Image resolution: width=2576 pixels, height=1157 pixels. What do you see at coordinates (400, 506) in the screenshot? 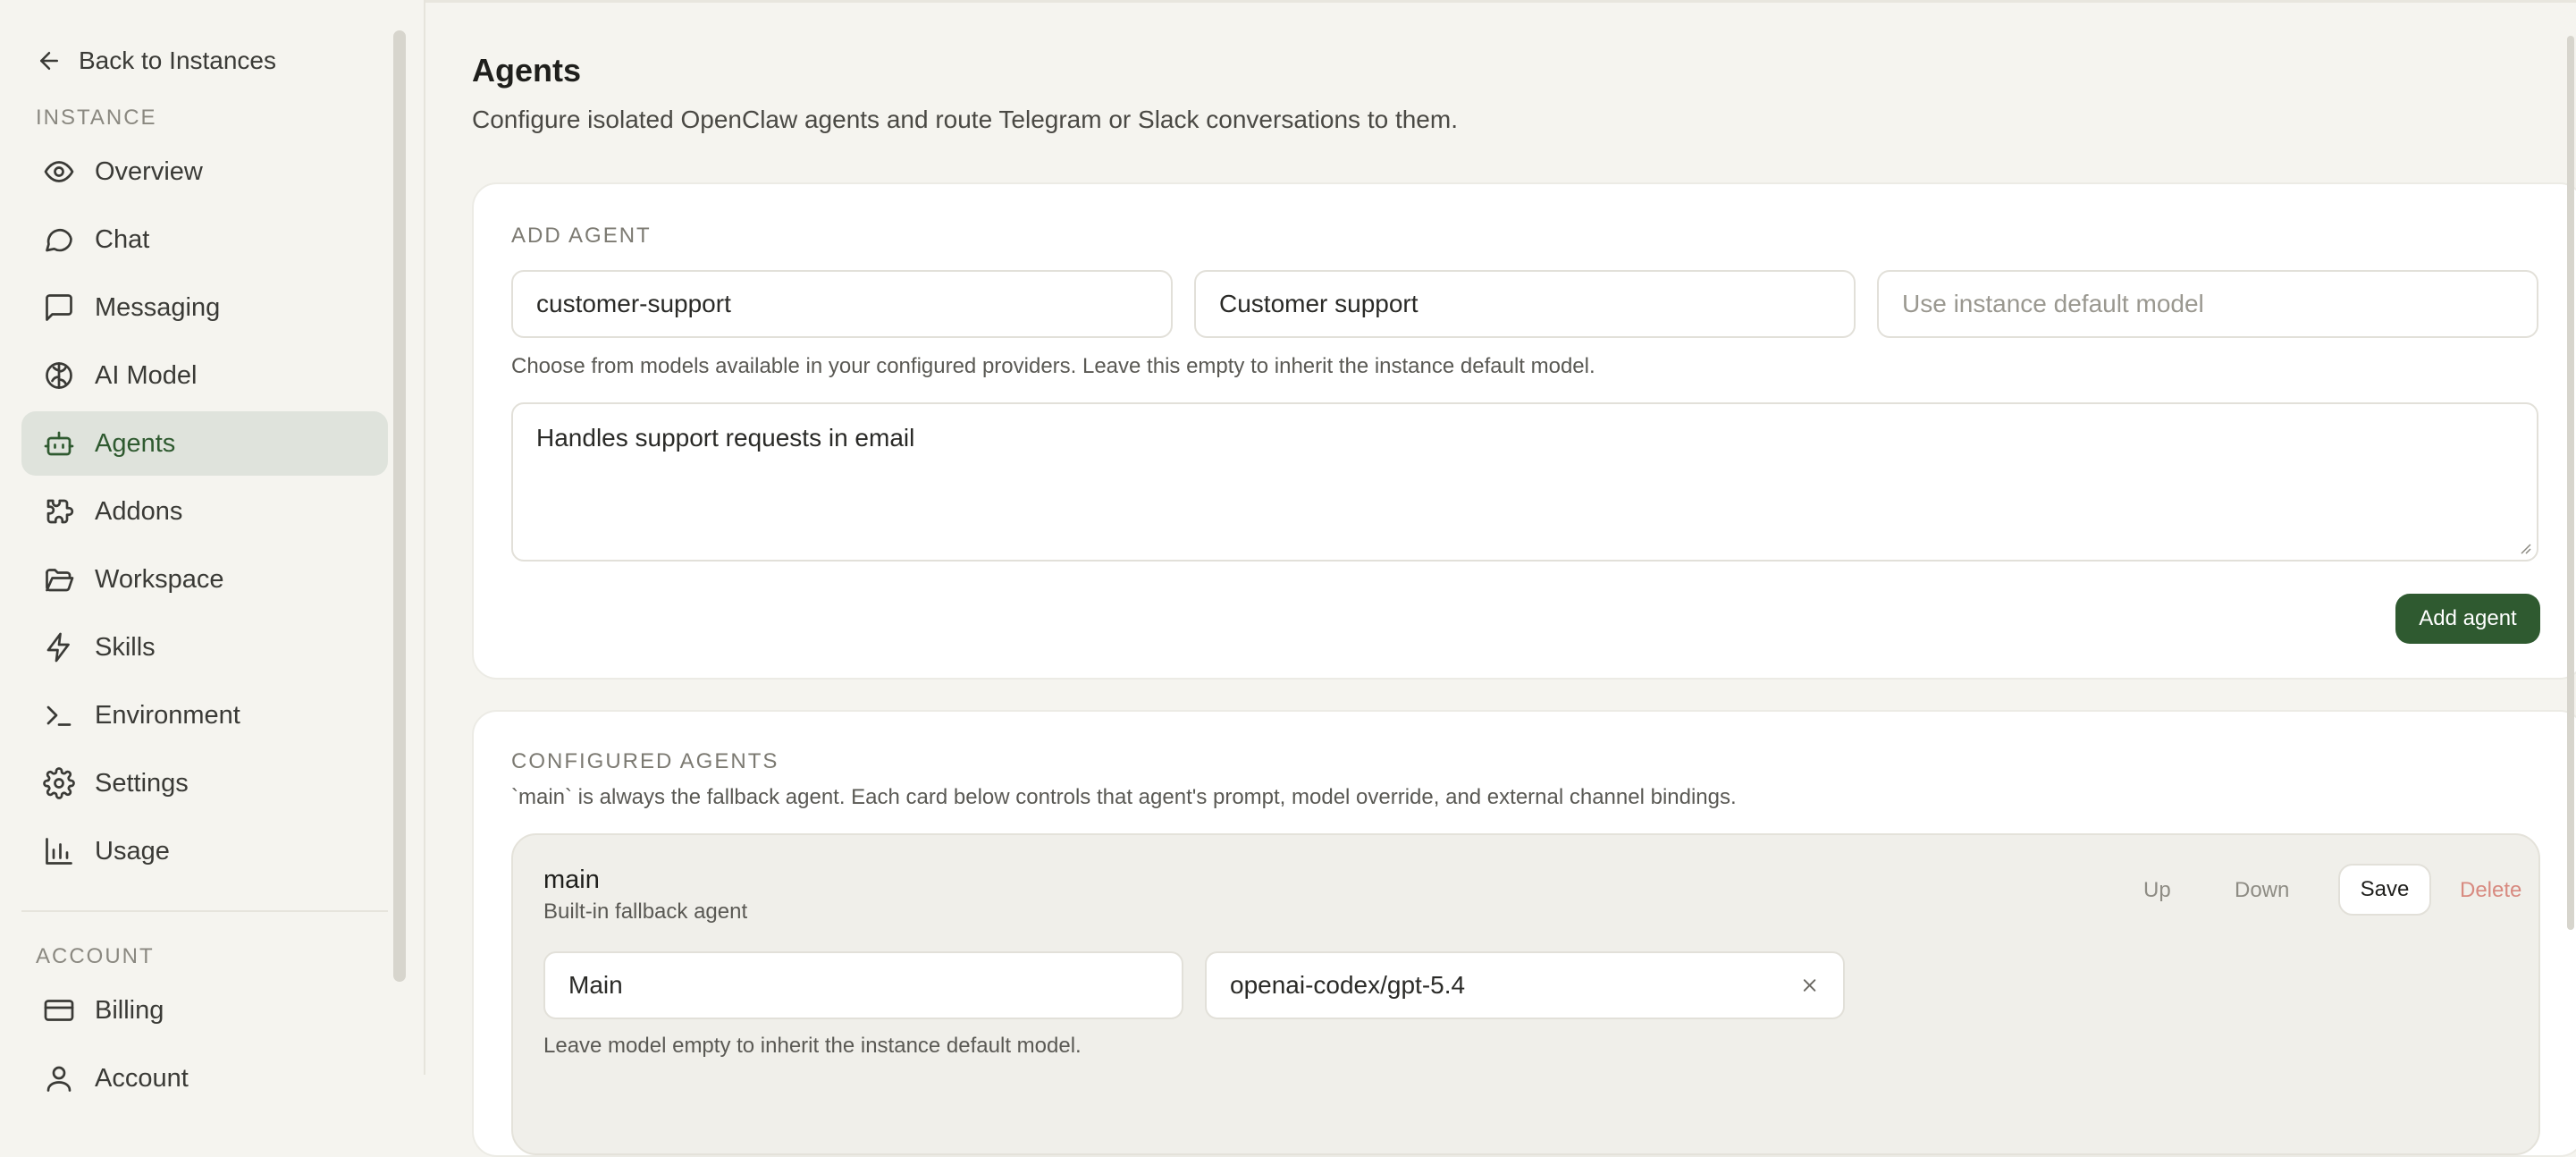
I see `sidebar-scrollbar` at bounding box center [400, 506].